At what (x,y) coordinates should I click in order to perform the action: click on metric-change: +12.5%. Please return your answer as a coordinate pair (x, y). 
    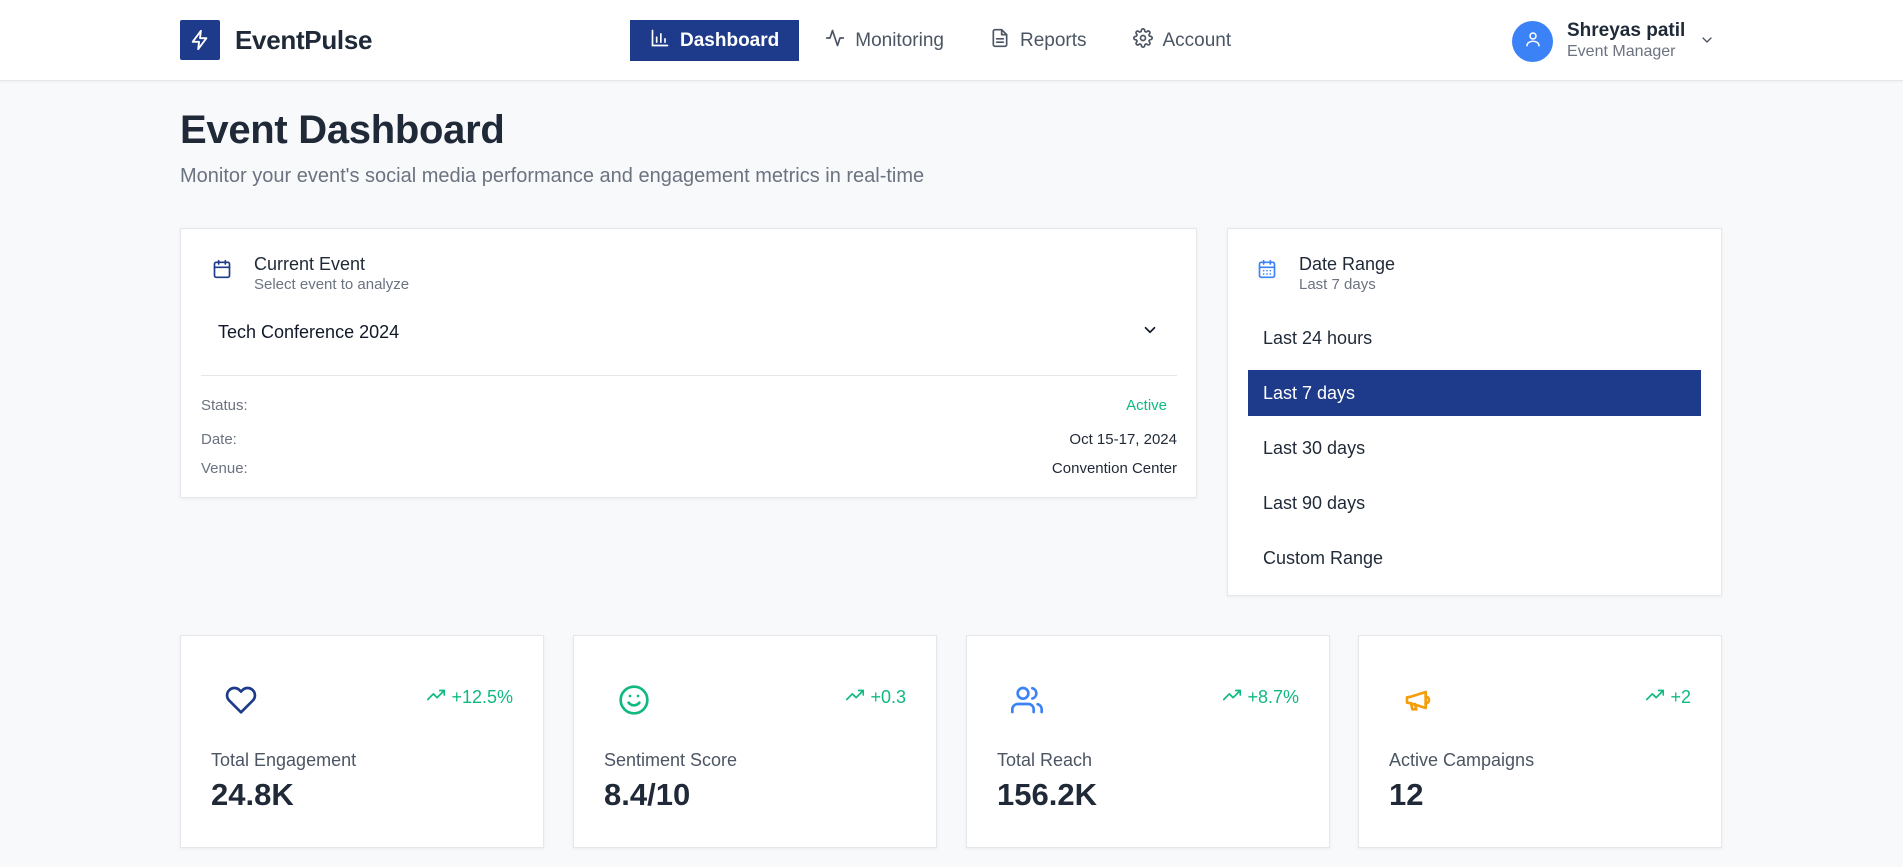
    Looking at the image, I should click on (470, 697).